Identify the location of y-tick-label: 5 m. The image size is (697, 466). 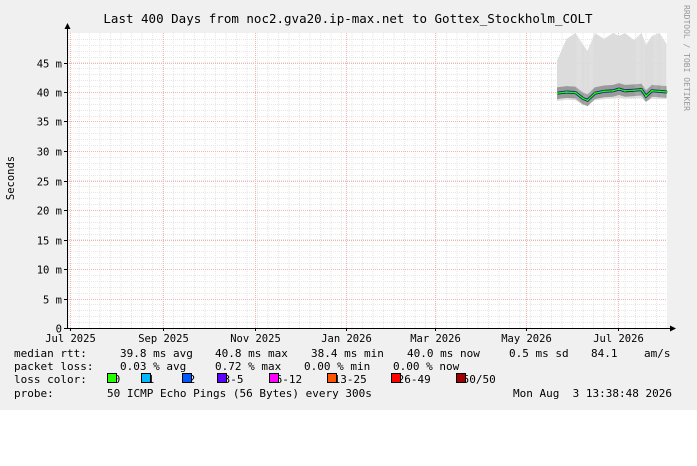
(52, 301).